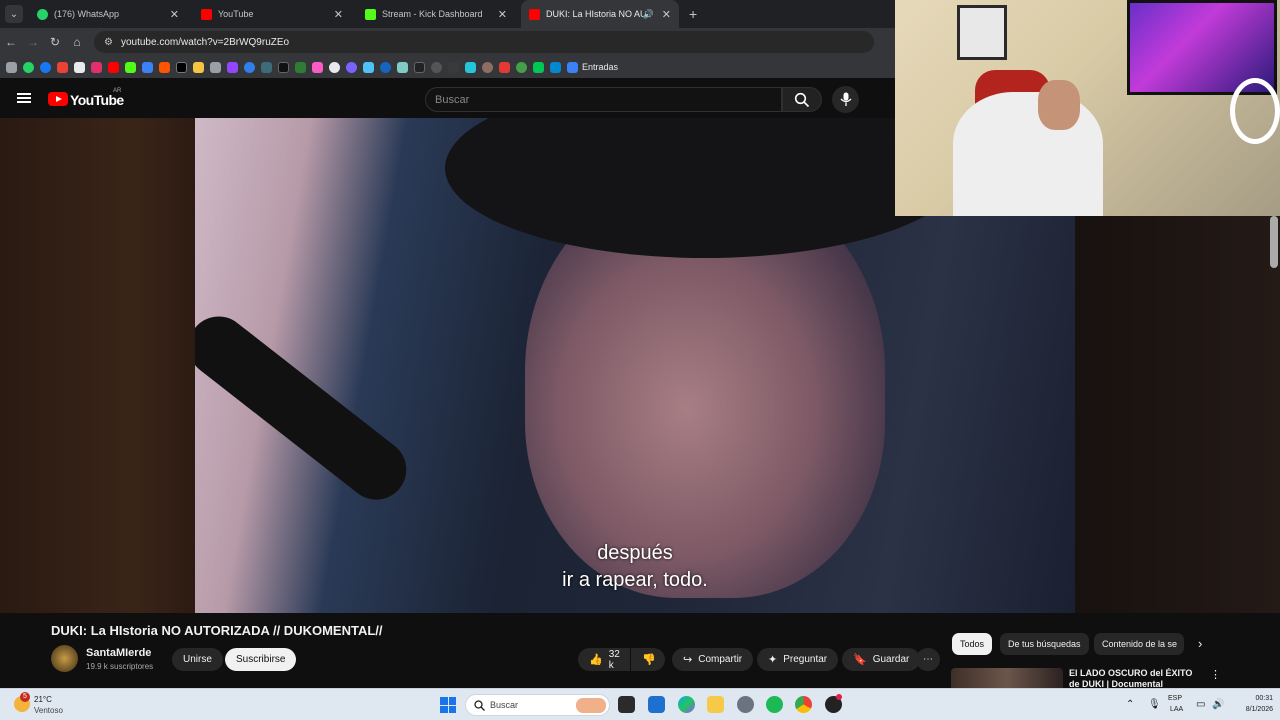 This screenshot has width=1280, height=720. Describe the element at coordinates (113, 67) in the screenshot. I see `bookmark-youtube-icon` at that location.